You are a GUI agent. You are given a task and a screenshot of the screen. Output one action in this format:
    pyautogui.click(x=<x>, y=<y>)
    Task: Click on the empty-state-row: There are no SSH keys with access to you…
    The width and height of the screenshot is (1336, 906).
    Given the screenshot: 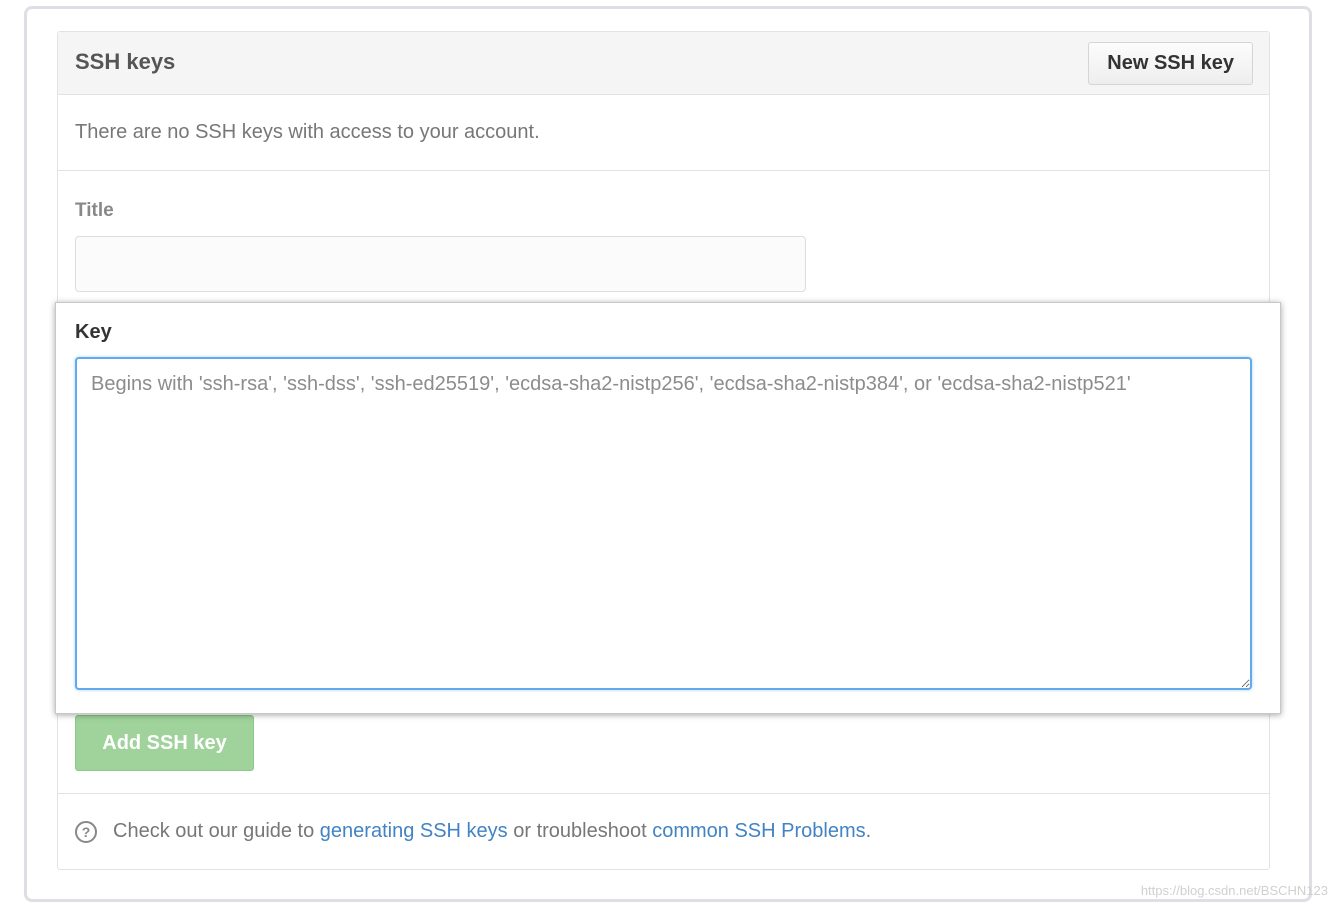 What is the action you would take?
    pyautogui.click(x=663, y=133)
    